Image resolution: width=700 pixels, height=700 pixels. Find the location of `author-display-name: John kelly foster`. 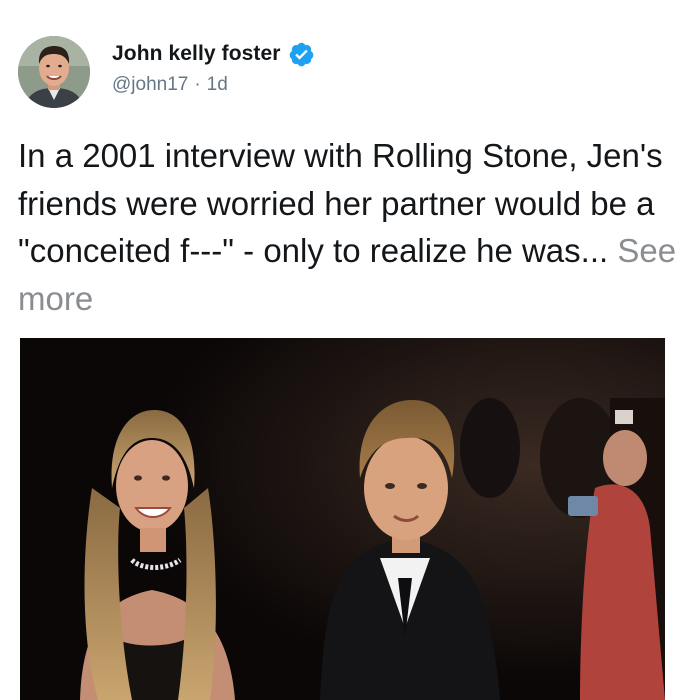

author-display-name: John kelly foster is located at coordinates (196, 54).